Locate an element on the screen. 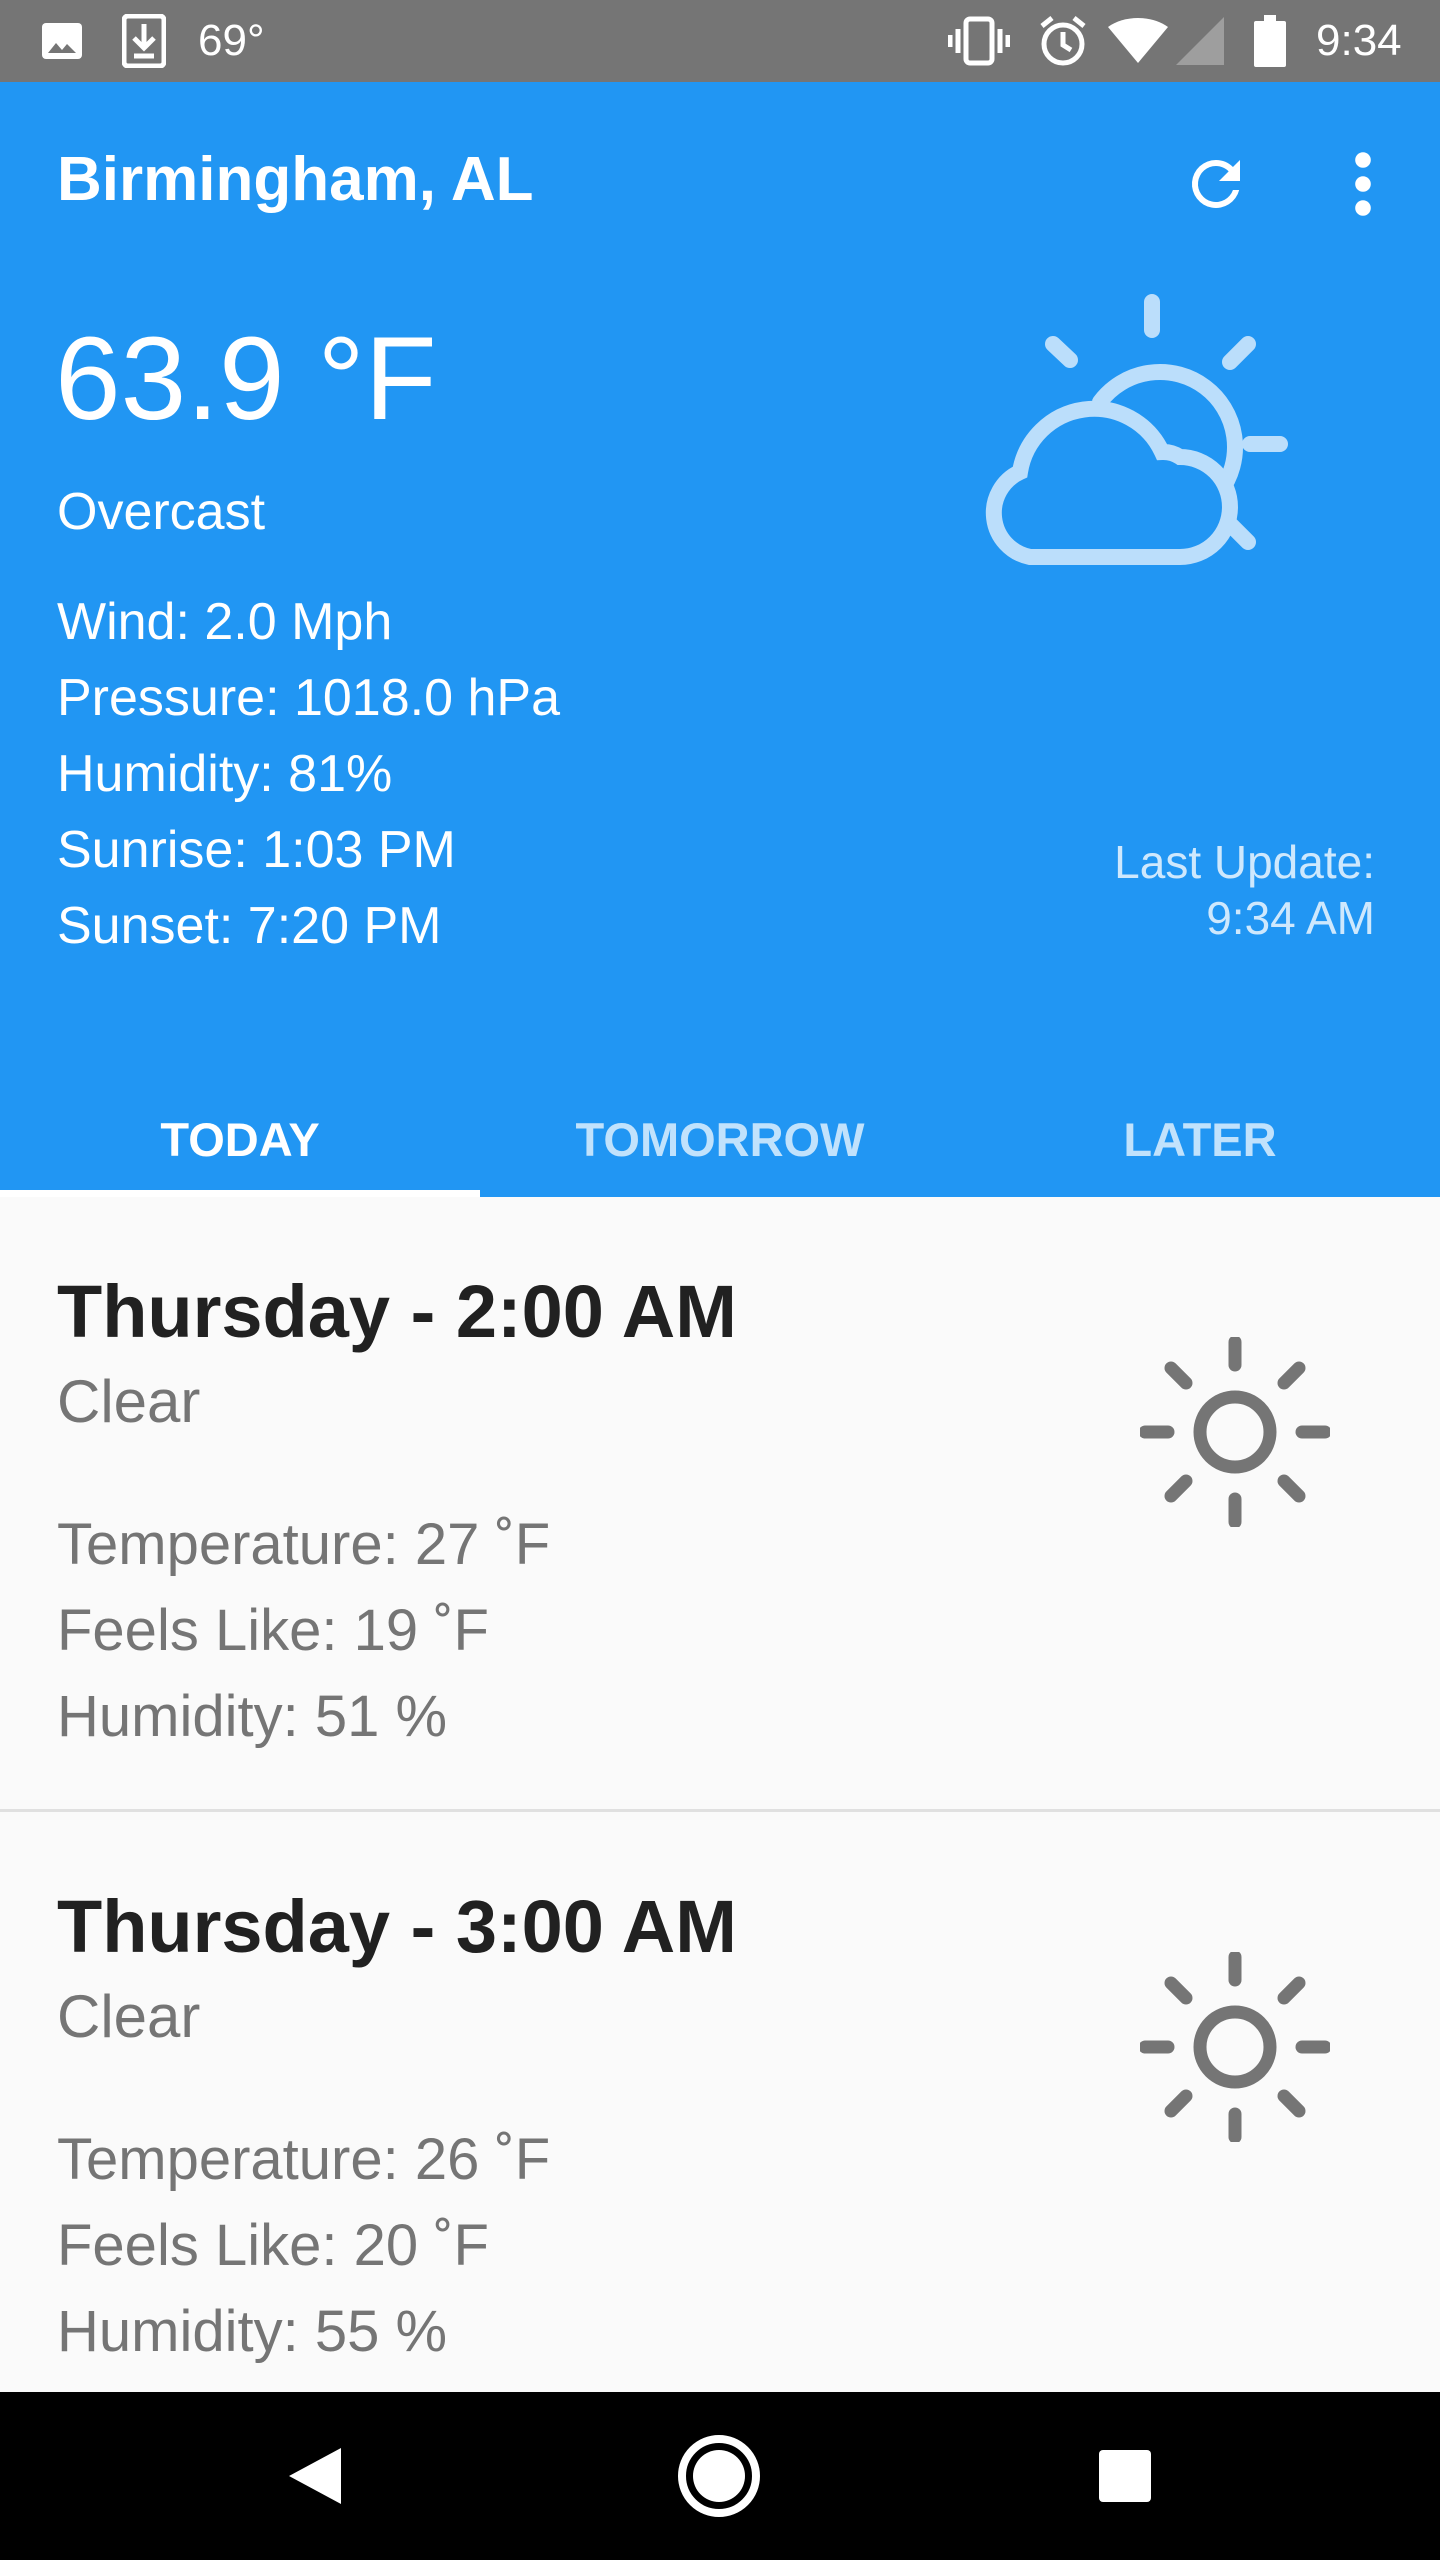  navigation-bar is located at coordinates (720, 2476).